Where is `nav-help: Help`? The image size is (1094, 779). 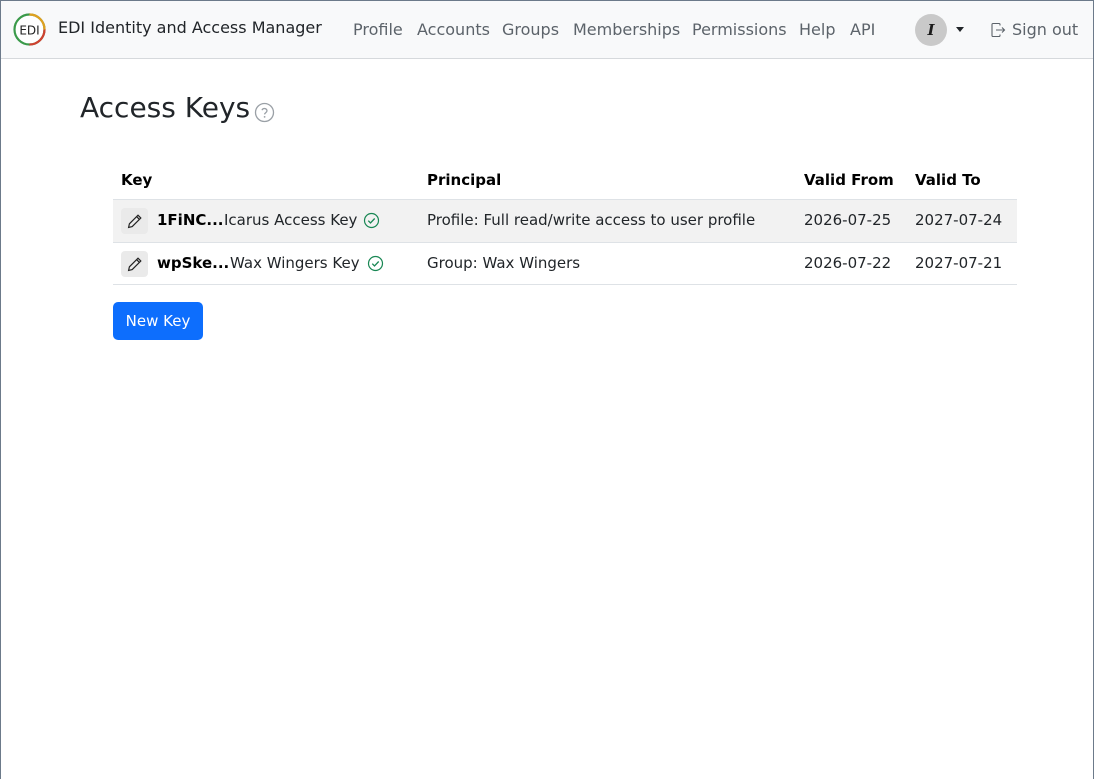 nav-help: Help is located at coordinates (817, 29).